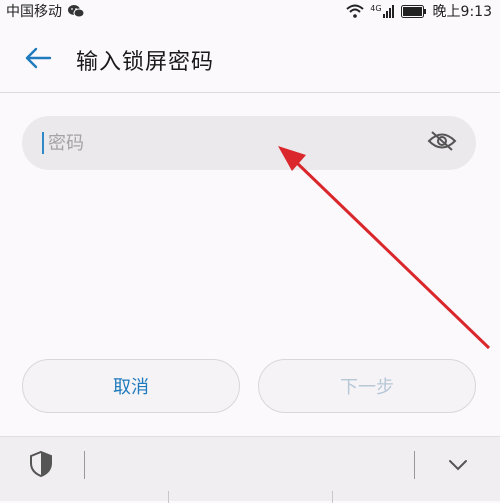 Image resolution: width=500 pixels, height=503 pixels. Describe the element at coordinates (462, 12) in the screenshot. I see `clock: 晚上9:13` at that location.